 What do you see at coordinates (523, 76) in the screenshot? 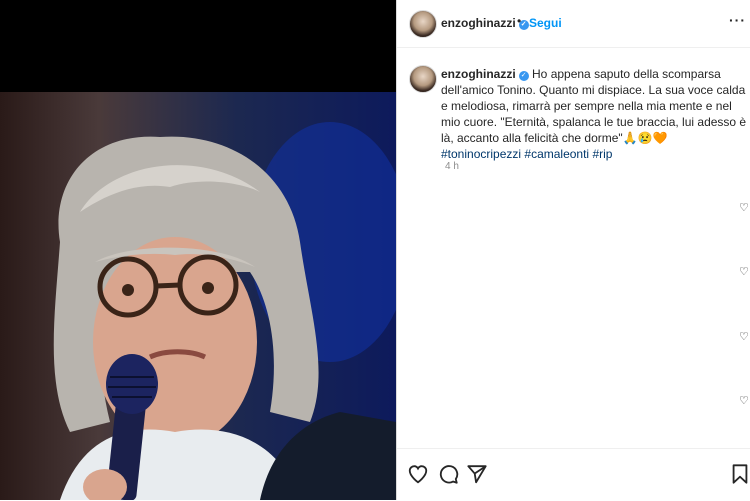
I see `verified-icon: ✓` at bounding box center [523, 76].